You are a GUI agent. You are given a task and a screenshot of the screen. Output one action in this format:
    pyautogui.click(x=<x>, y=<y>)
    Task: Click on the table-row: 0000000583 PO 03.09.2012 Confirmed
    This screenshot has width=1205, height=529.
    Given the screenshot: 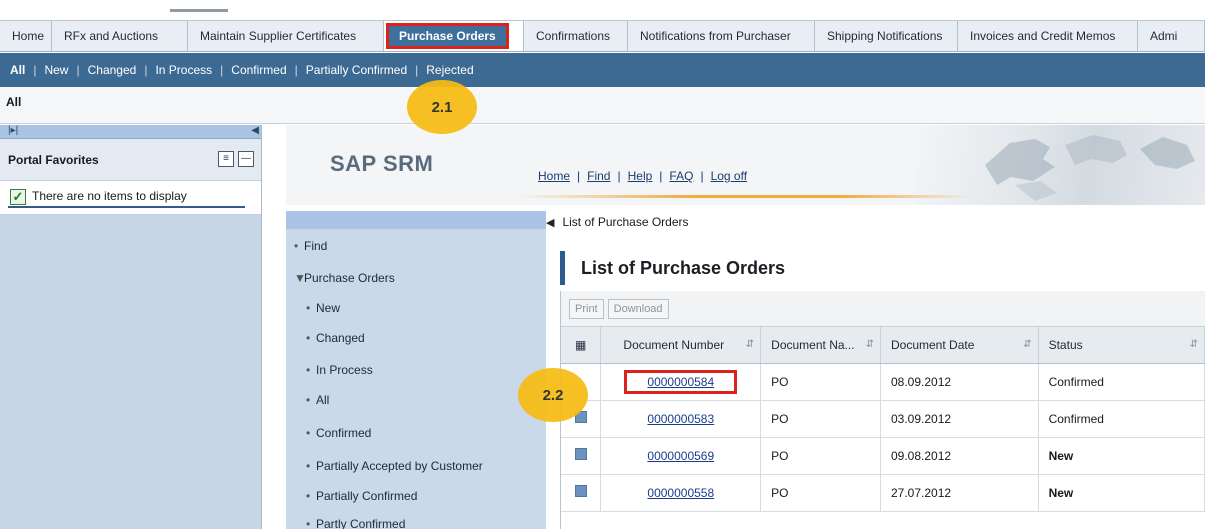 What is the action you would take?
    pyautogui.click(x=883, y=419)
    